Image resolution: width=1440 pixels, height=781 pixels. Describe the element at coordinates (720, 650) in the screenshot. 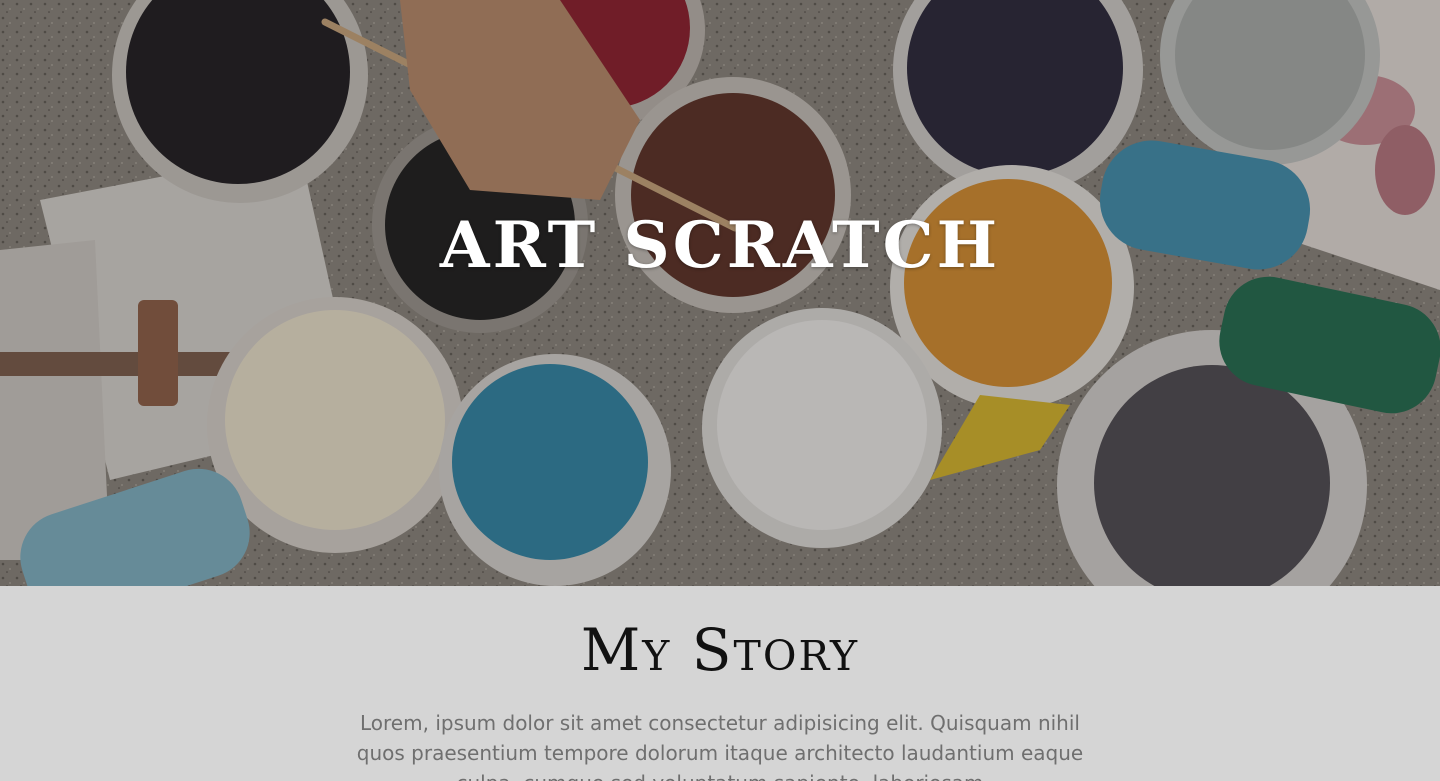

I see `story-heading: My Story` at that location.